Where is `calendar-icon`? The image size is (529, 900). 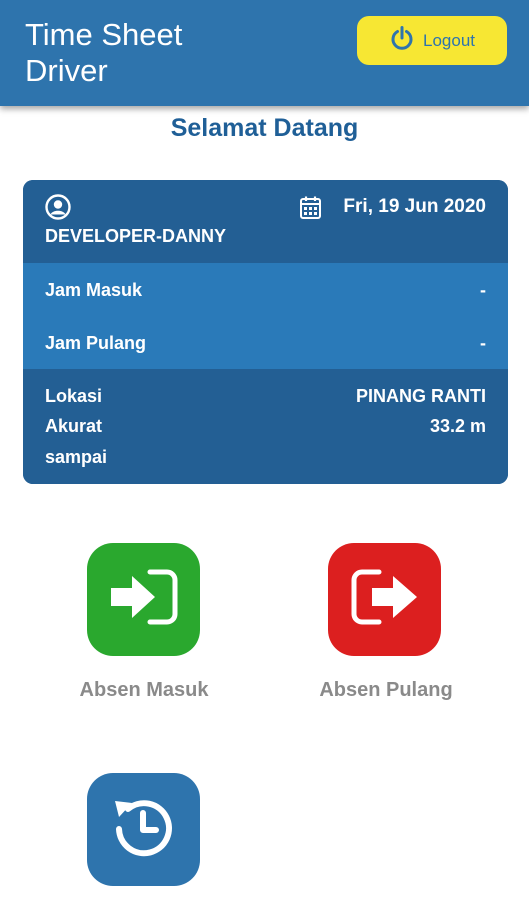
calendar-icon is located at coordinates (310, 210).